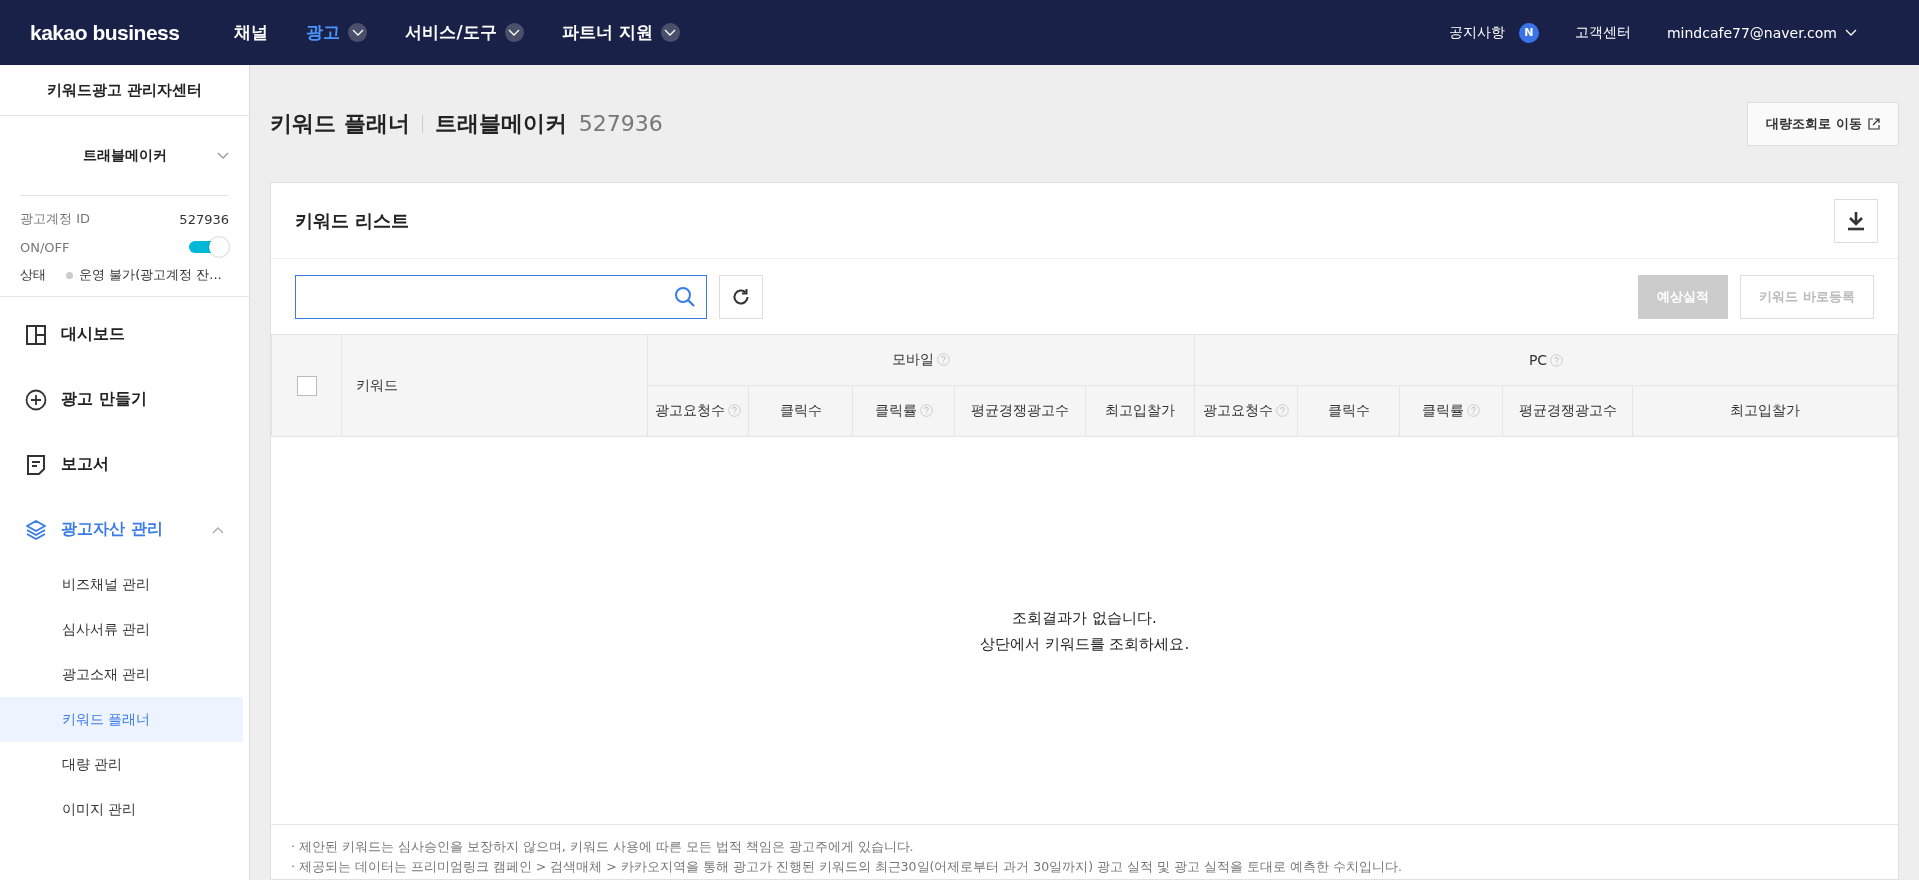 The height and width of the screenshot is (880, 1919). What do you see at coordinates (121, 629) in the screenshot?
I see `submenu-item: 심사서류 관리` at bounding box center [121, 629].